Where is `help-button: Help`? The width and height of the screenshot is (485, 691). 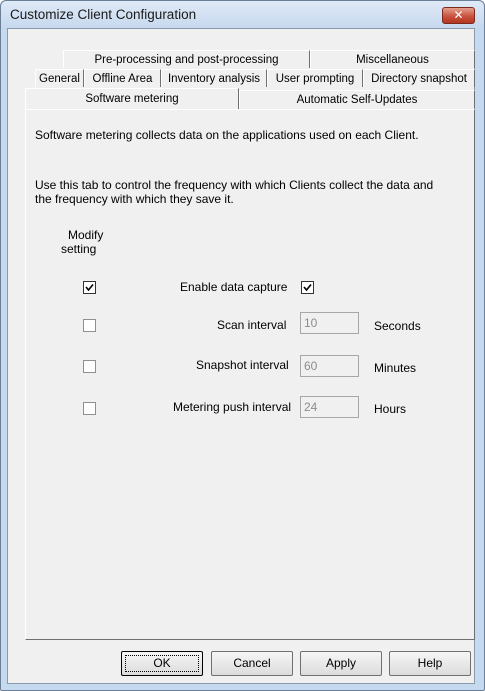
help-button: Help is located at coordinates (430, 663).